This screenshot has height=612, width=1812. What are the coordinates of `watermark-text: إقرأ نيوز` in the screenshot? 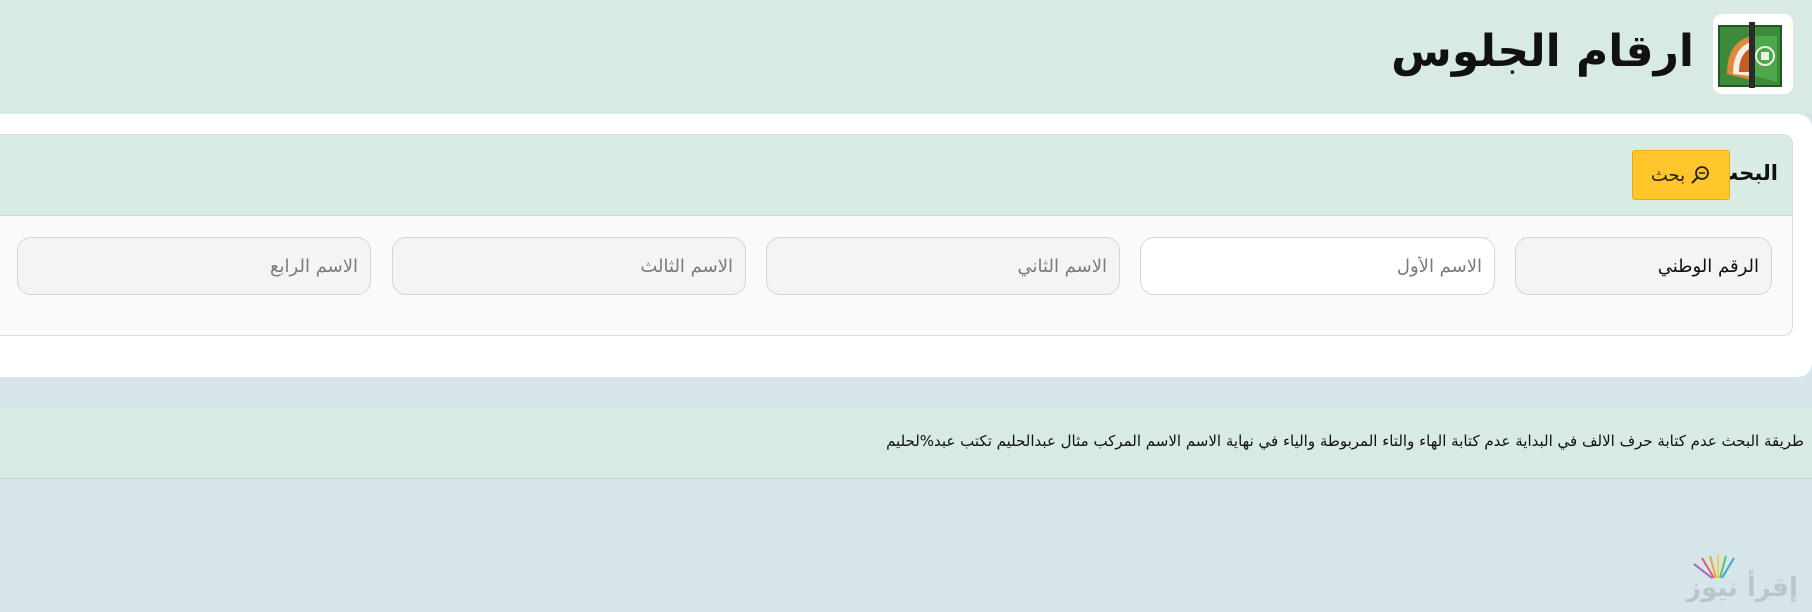 It's located at (1741, 586).